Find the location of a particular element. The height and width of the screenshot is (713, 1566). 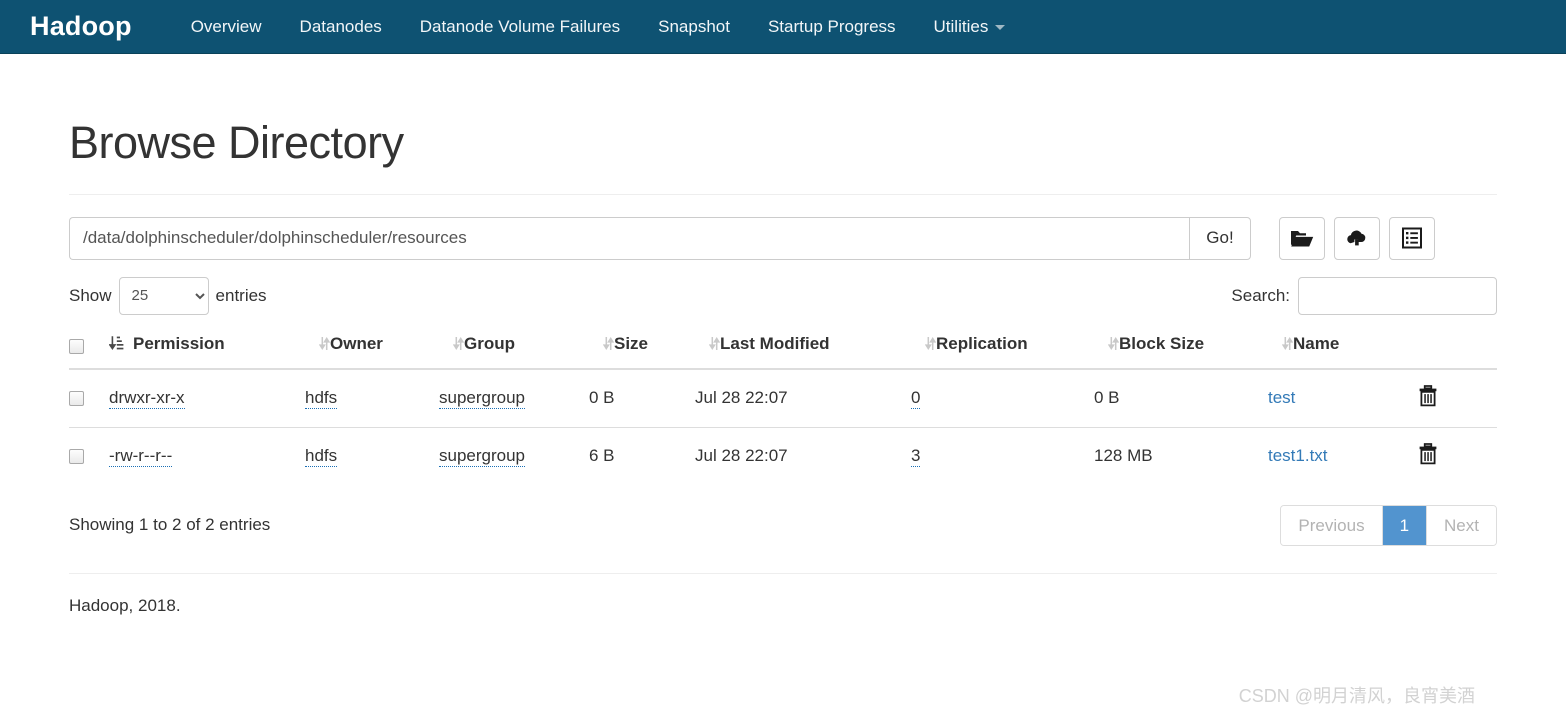

cell-permission: drwxr-xr-x is located at coordinates (207, 398).